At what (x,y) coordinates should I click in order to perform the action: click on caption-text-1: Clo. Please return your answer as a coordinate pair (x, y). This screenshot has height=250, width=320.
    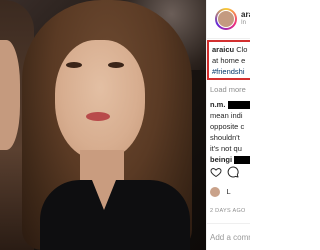
    Looking at the image, I should click on (242, 49).